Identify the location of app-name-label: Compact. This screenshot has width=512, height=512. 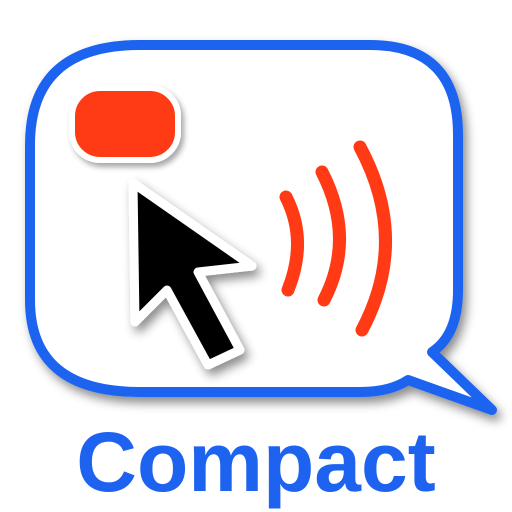
(256, 462).